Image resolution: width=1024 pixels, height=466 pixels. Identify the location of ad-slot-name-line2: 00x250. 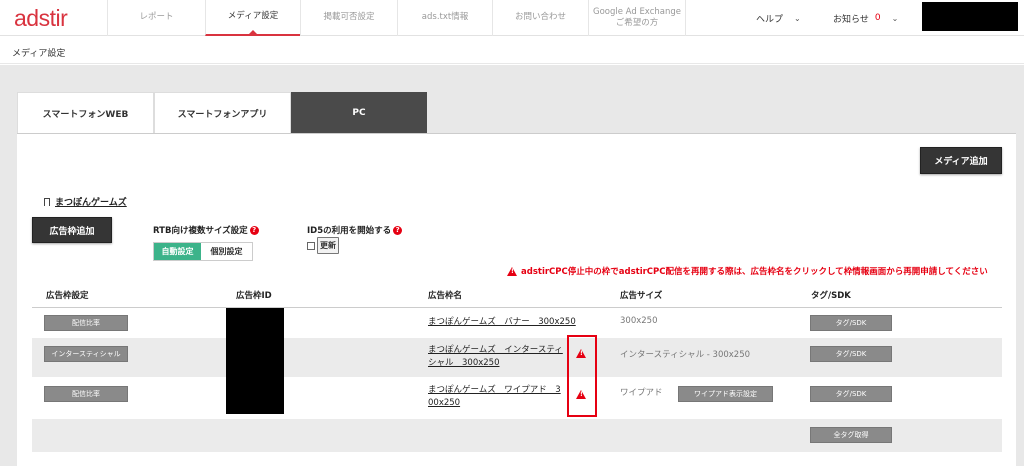
(444, 403).